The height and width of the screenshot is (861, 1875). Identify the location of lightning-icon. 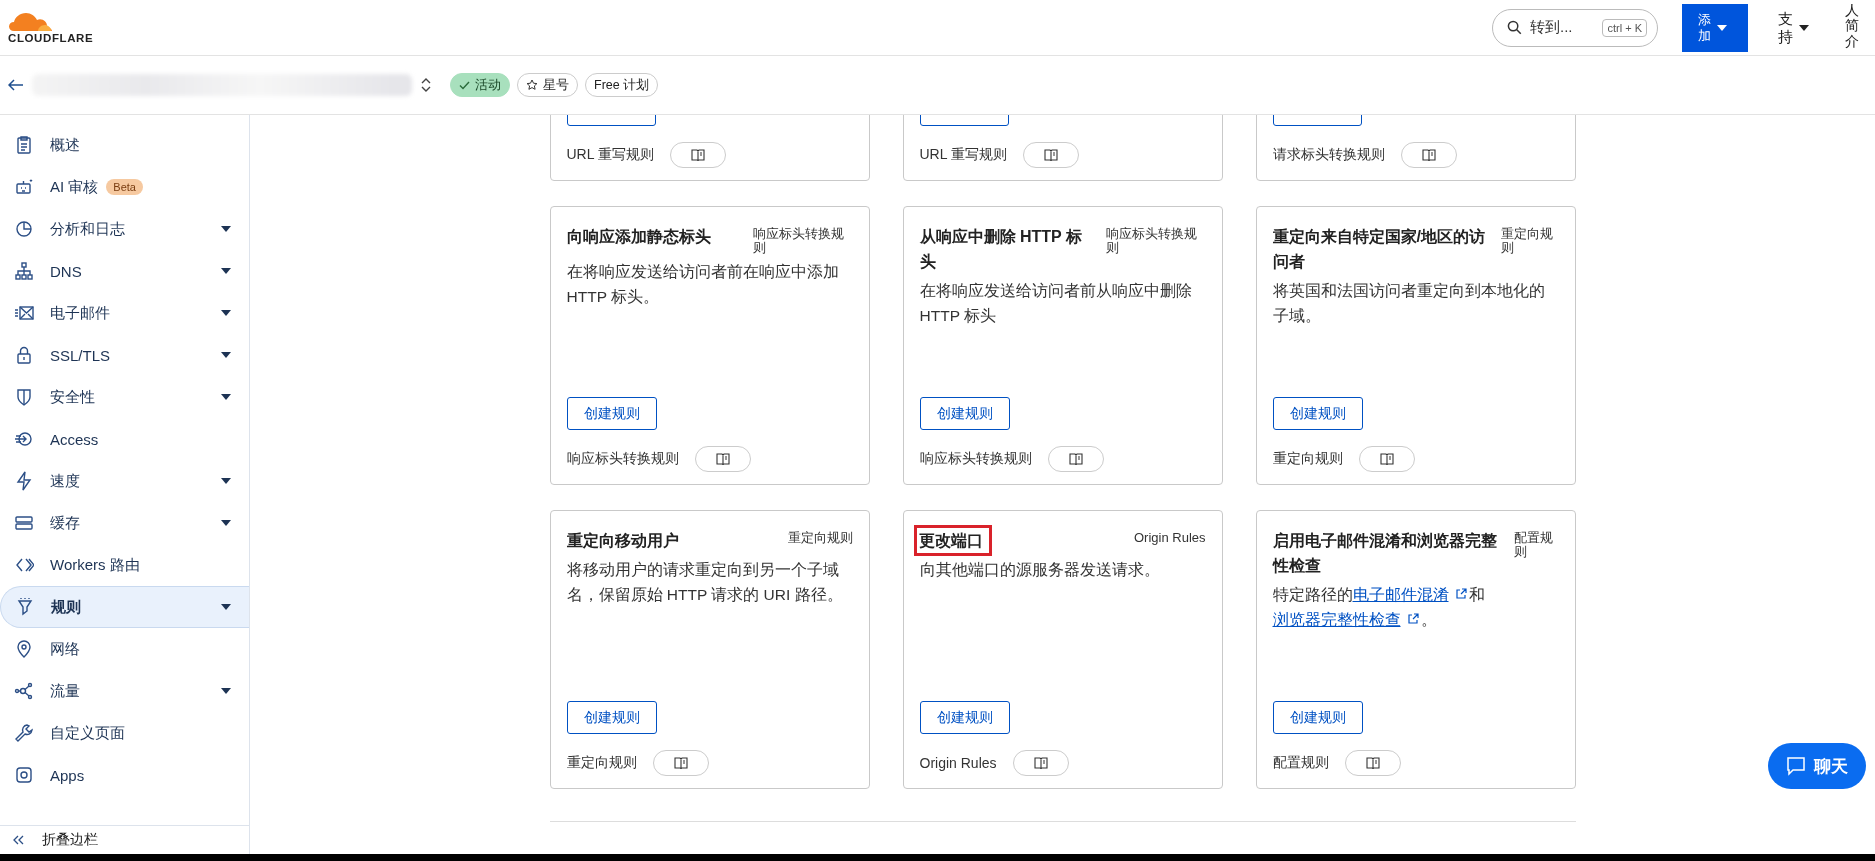
(24, 481).